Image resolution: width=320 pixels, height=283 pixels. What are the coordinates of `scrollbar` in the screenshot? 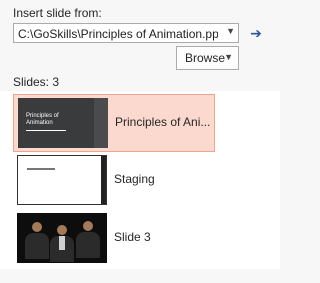 It's located at (273, 180).